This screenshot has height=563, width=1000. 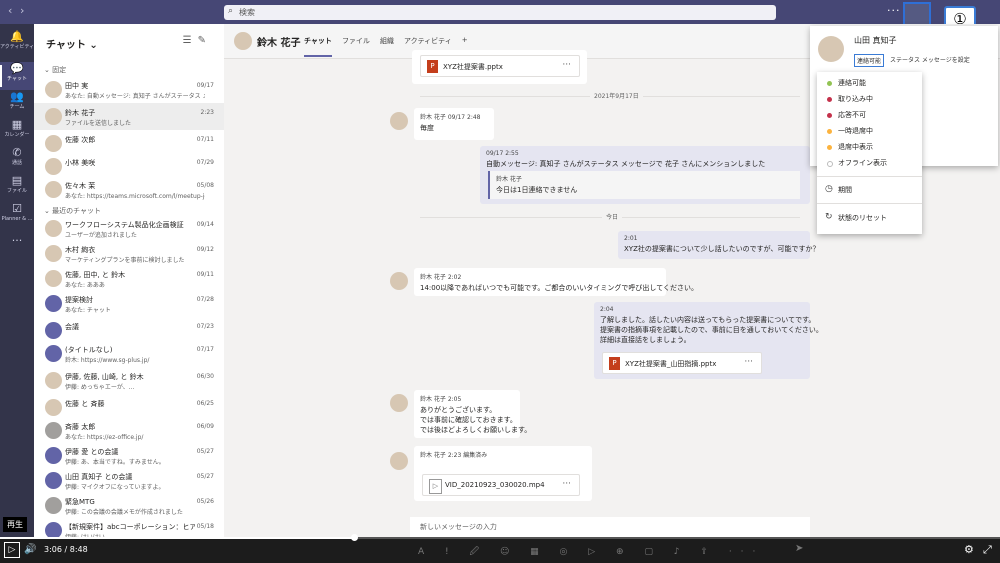 What do you see at coordinates (17, 44) in the screenshot?
I see `rail-activity: 🔔 アクティビティ` at bounding box center [17, 44].